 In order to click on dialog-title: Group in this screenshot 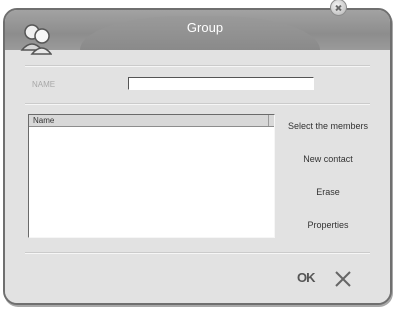, I will do `click(205, 27)`.